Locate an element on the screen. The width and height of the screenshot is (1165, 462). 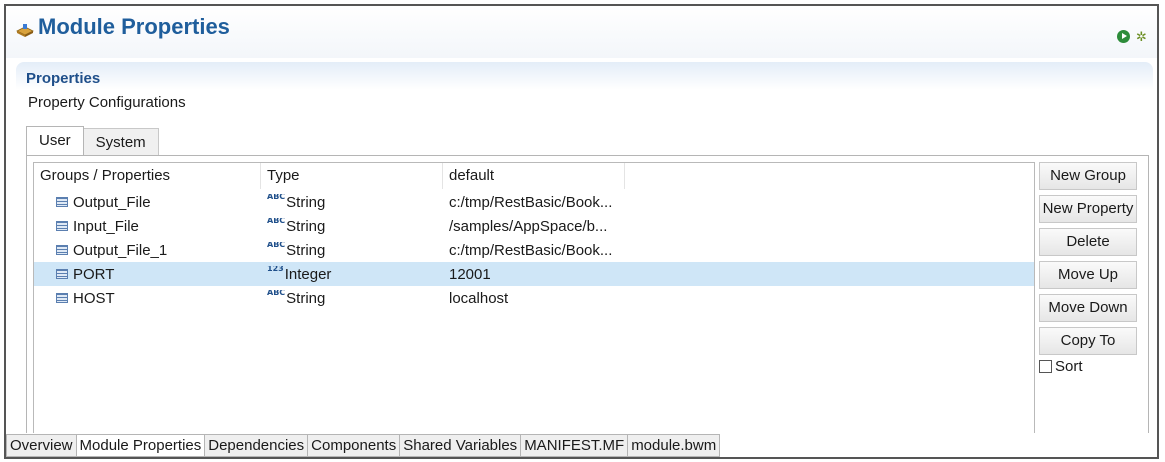
new-property-button: New Property is located at coordinates (1088, 209).